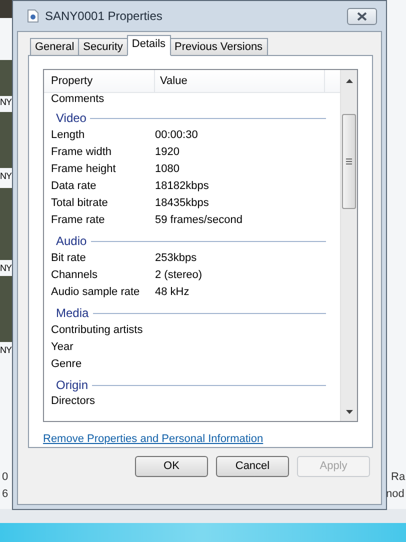 The height and width of the screenshot is (542, 406). Describe the element at coordinates (103, 47) in the screenshot. I see `tab: Security` at that location.